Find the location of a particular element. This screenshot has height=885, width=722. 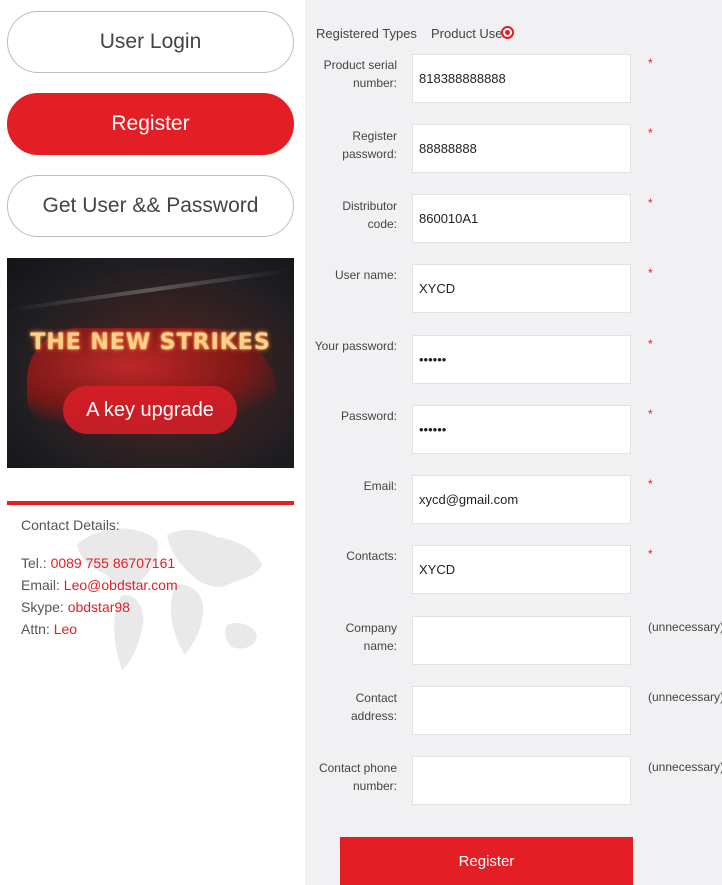

banner-headline: THE NEW STRIKES is located at coordinates (150, 342).